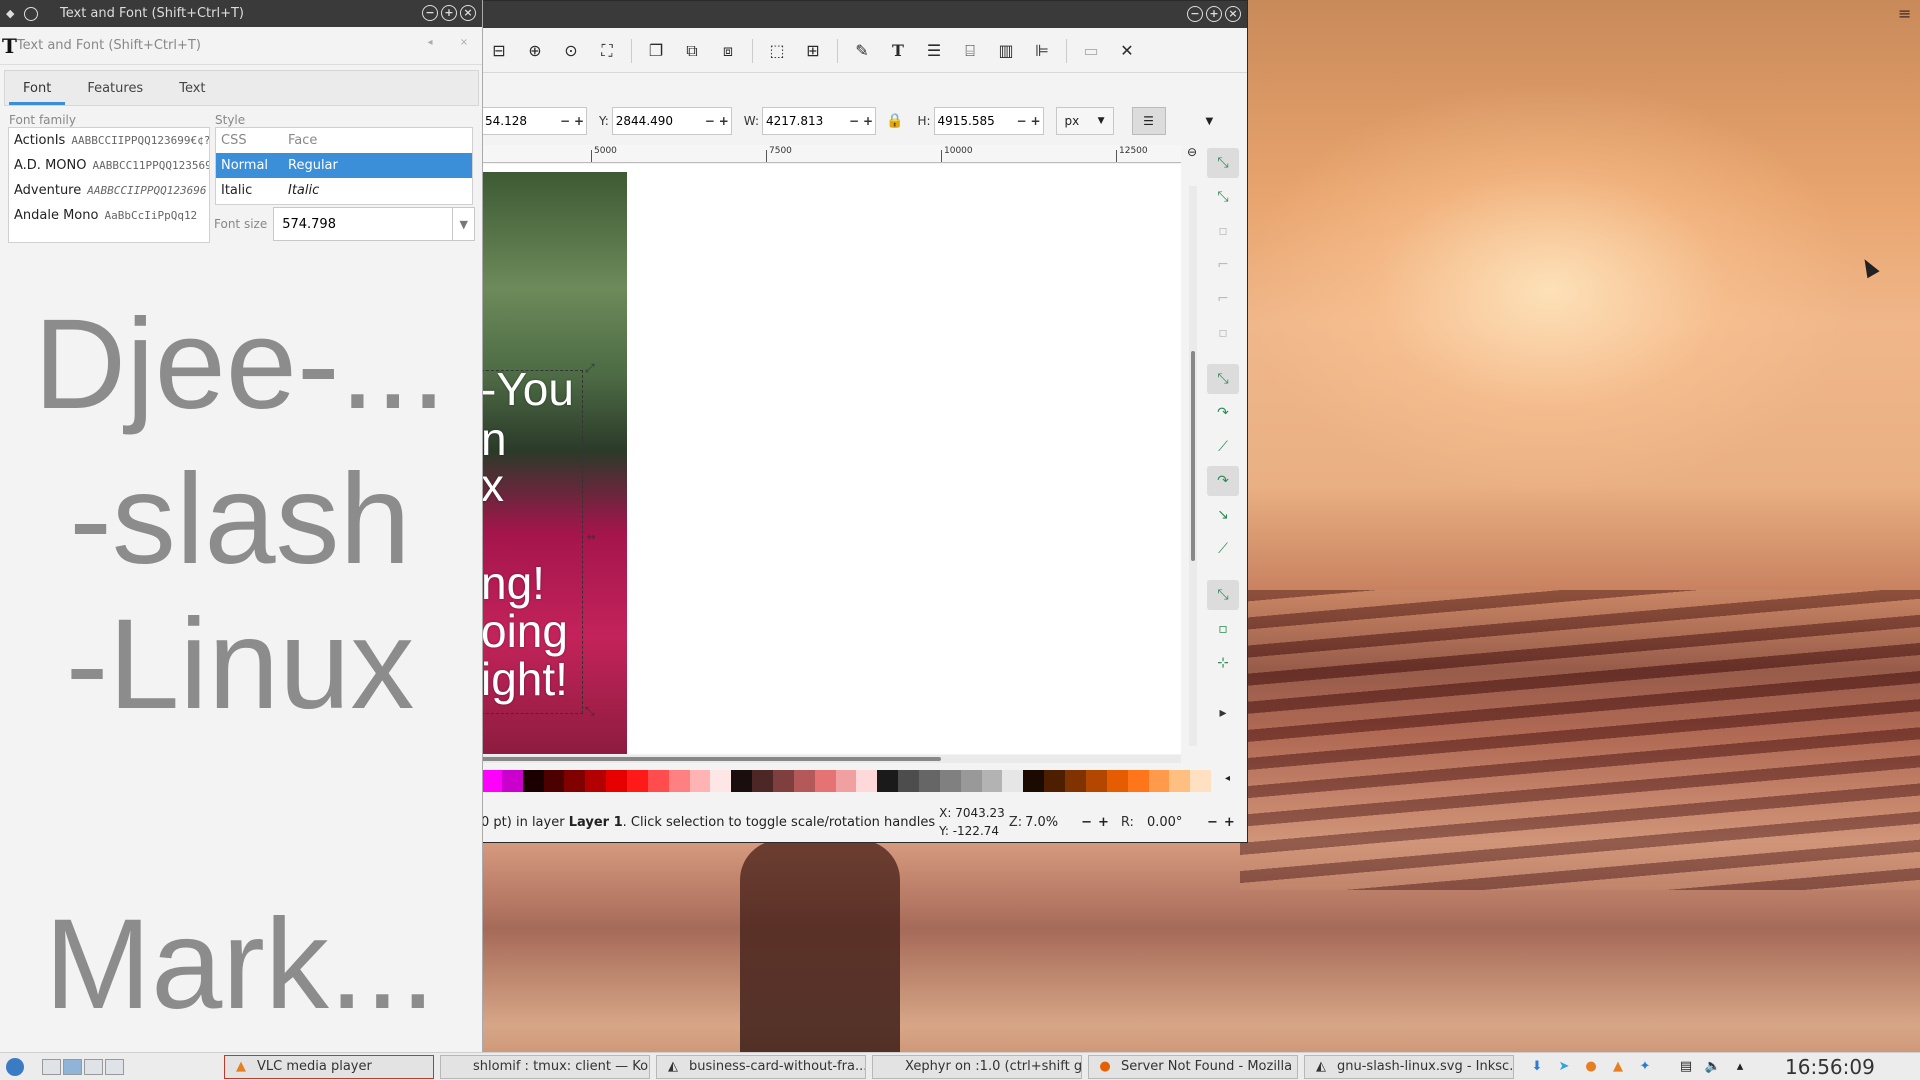 The image size is (1920, 1080). What do you see at coordinates (1645, 1067) in the screenshot?
I see `network-icon: ✦` at bounding box center [1645, 1067].